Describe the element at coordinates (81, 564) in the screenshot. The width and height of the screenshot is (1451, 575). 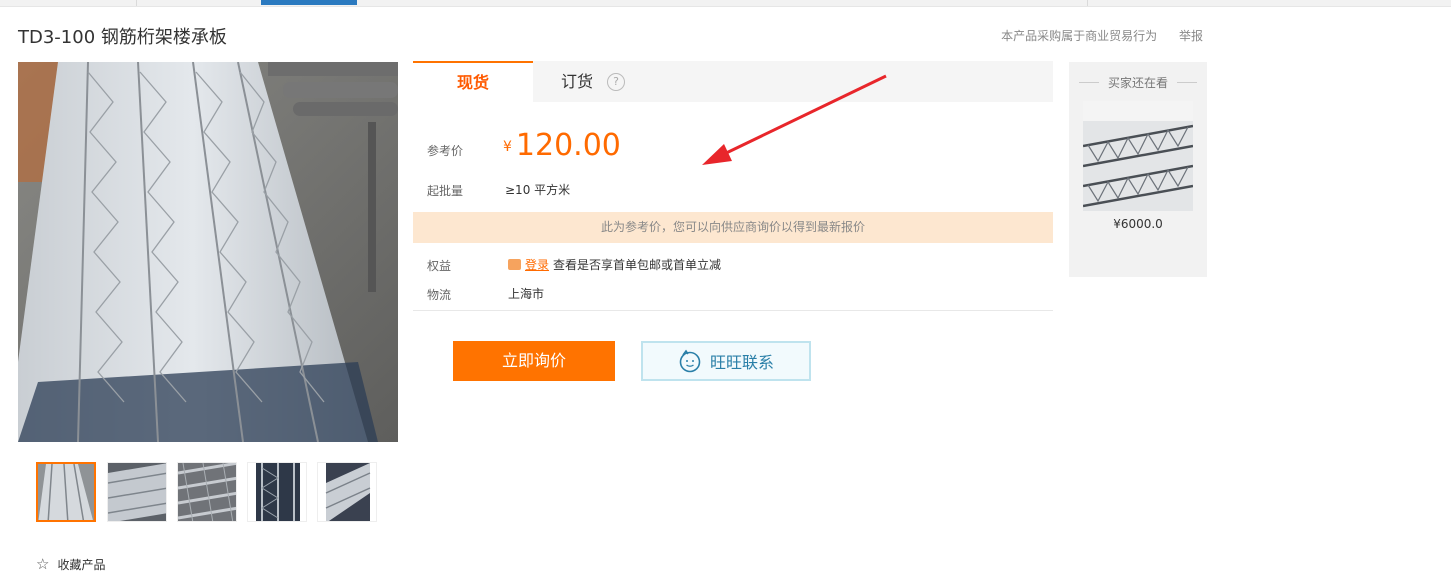
I see `favorite-label: 收藏产品` at that location.